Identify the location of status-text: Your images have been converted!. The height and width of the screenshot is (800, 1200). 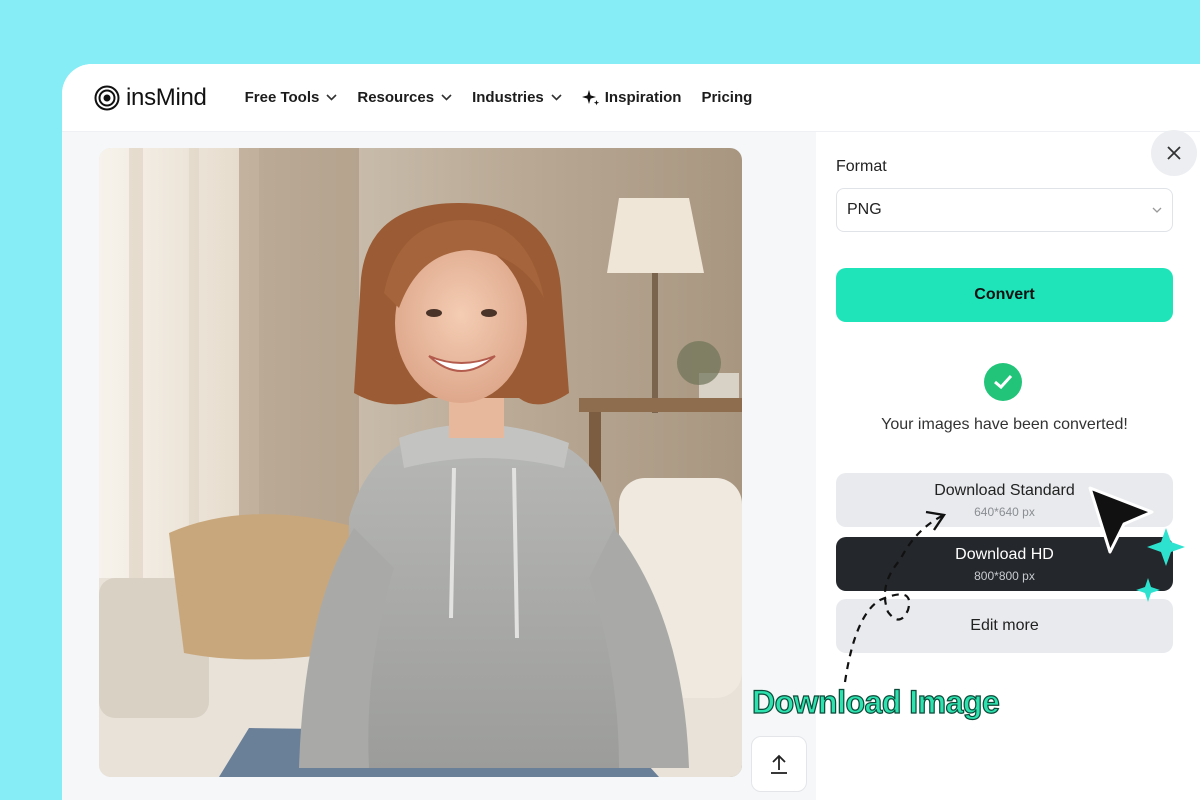
(1004, 424).